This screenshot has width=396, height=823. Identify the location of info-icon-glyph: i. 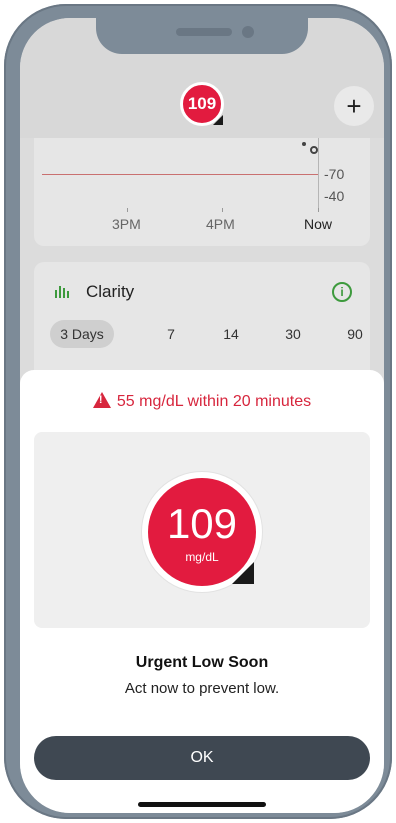
(342, 292).